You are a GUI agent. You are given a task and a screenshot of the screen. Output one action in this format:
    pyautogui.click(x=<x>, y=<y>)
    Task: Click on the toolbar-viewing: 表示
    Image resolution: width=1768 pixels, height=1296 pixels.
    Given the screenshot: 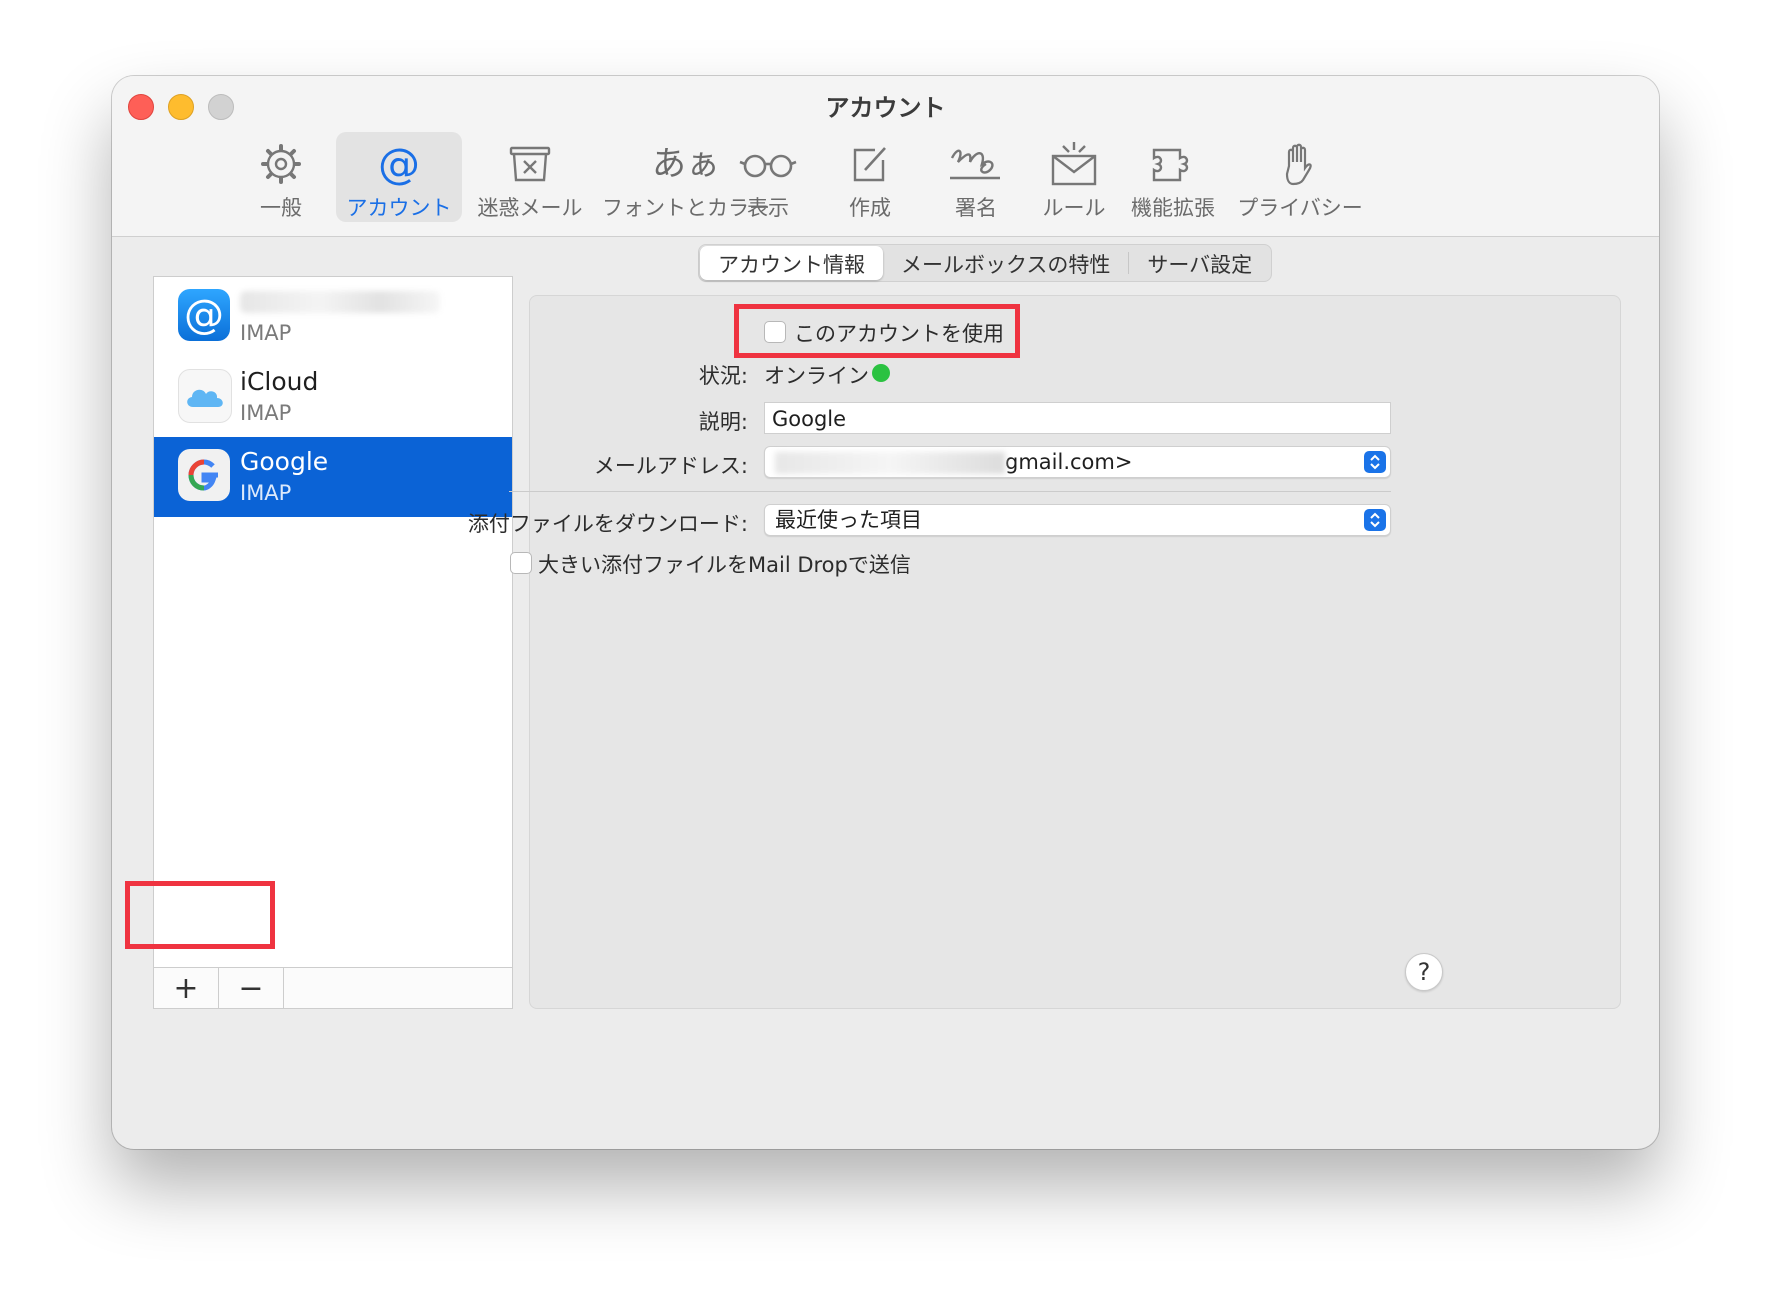 What is the action you would take?
    pyautogui.click(x=768, y=177)
    